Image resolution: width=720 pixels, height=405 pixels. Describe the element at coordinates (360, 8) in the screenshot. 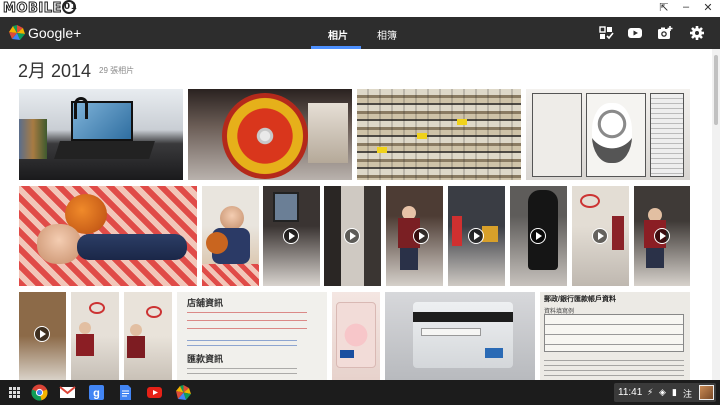

I see `window-title-strip: MOBILE 01 ⇱ – ✕` at that location.